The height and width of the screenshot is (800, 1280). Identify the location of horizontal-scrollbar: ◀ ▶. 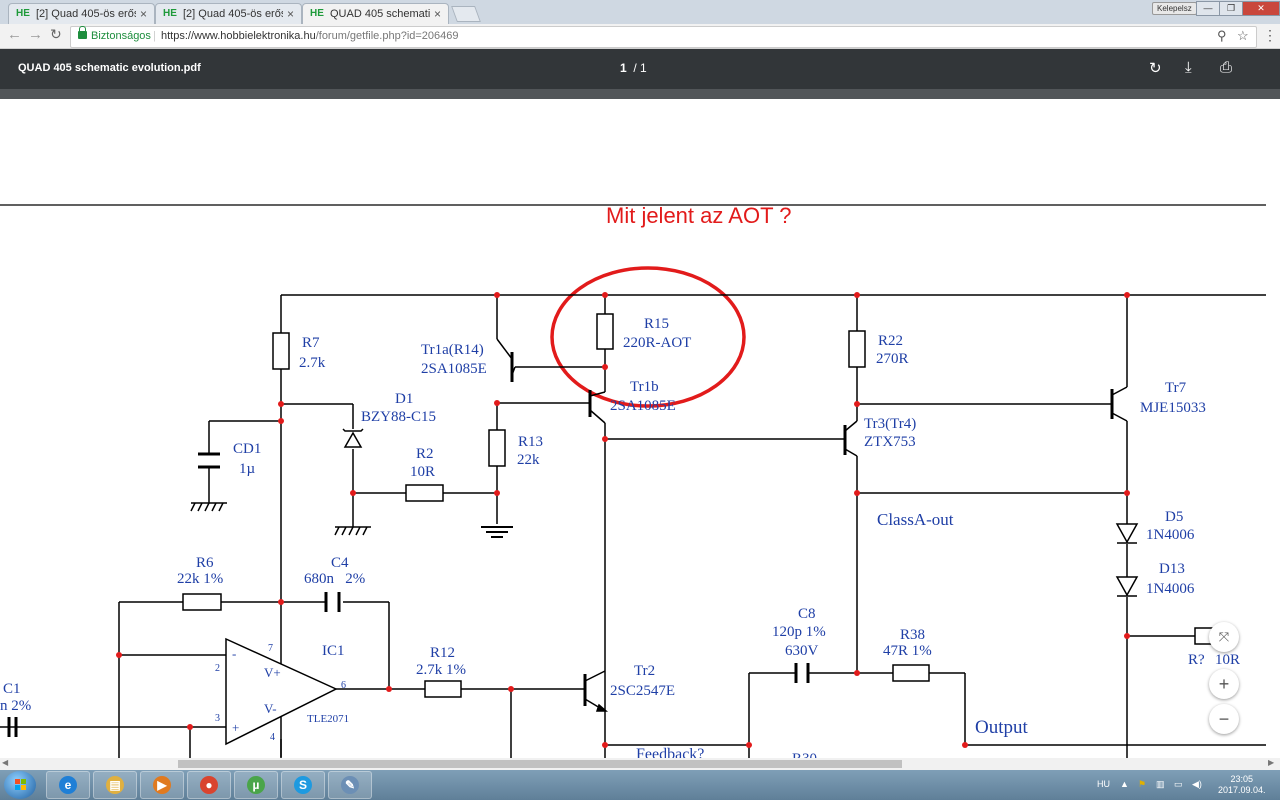
(640, 764).